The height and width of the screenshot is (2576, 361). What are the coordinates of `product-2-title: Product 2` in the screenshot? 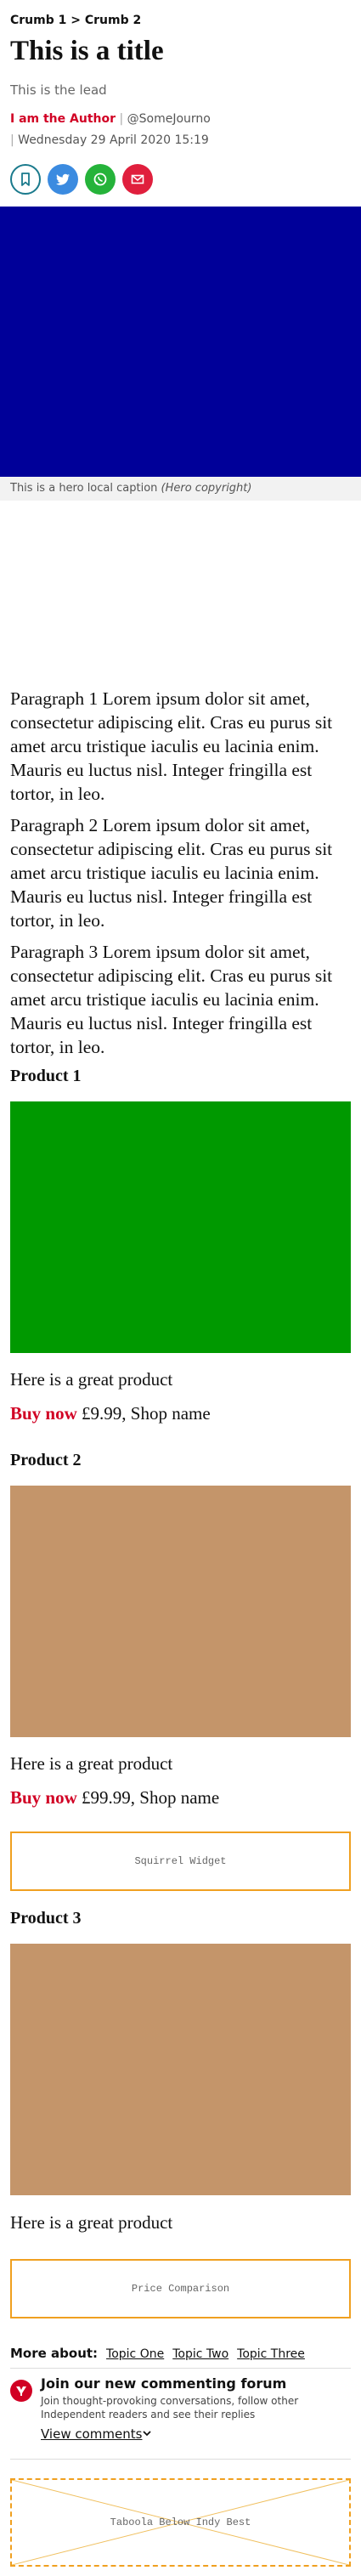 It's located at (46, 1460).